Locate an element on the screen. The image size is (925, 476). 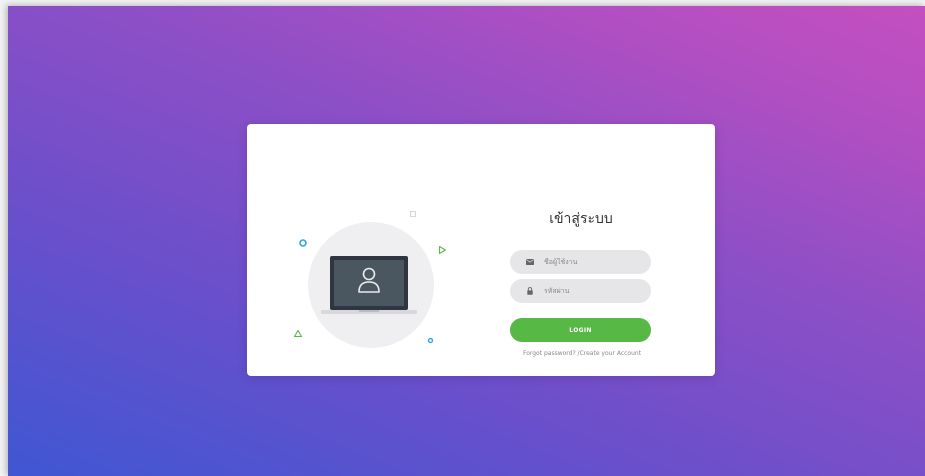
account-links: Forgot password? /Create your Account is located at coordinates (582, 353).